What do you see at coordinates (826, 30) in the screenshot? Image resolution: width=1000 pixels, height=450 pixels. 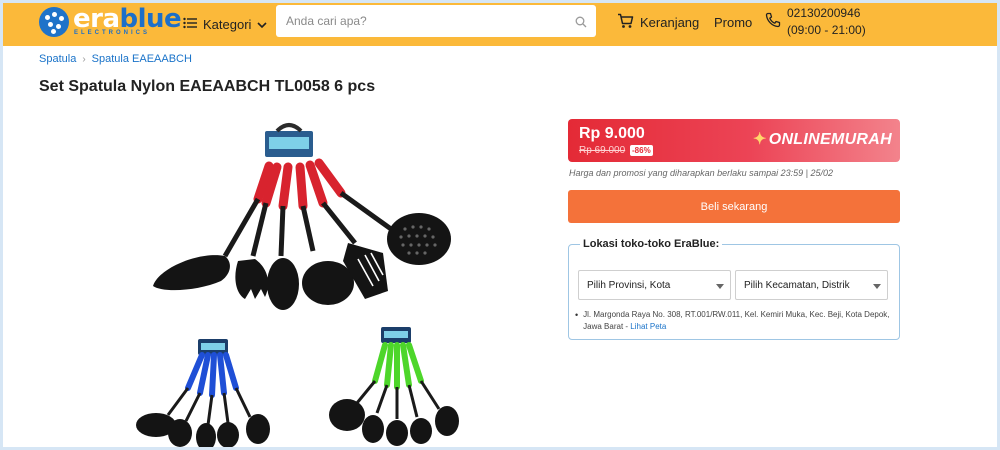 I see `phone-hours: (09:00 - 21:00)` at bounding box center [826, 30].